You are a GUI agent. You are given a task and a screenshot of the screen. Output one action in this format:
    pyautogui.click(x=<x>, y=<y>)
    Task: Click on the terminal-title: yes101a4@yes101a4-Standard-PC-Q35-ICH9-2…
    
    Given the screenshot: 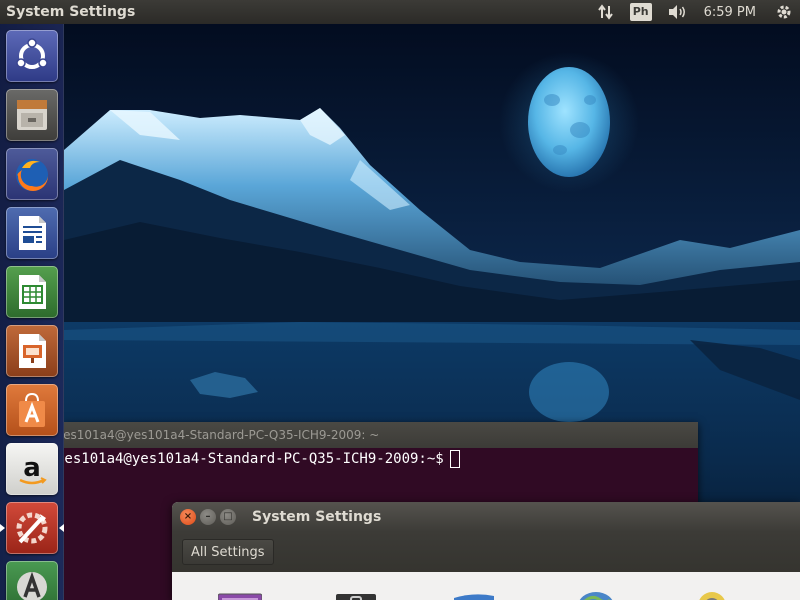 What is the action you would take?
    pyautogui.click(x=222, y=435)
    